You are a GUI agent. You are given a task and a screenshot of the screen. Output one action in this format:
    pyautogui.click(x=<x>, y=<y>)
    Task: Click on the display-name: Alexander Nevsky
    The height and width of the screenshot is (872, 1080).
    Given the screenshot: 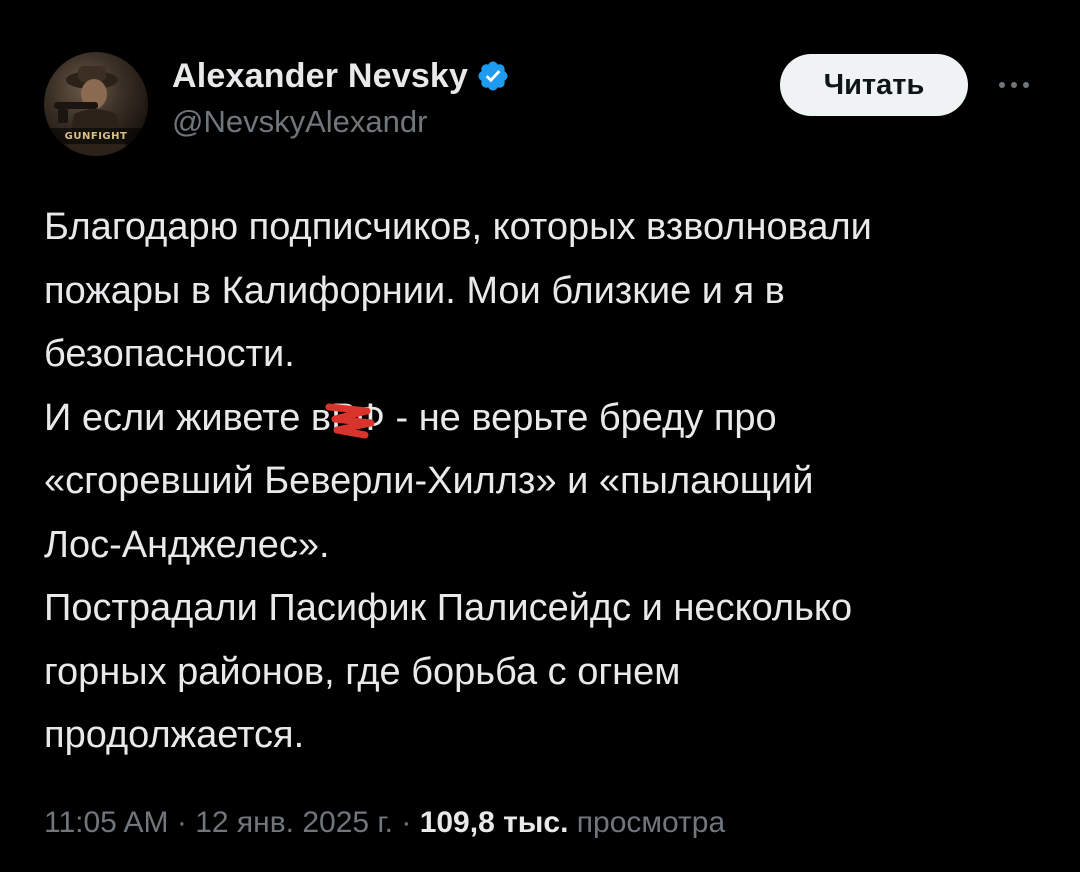 What is the action you would take?
    pyautogui.click(x=320, y=76)
    